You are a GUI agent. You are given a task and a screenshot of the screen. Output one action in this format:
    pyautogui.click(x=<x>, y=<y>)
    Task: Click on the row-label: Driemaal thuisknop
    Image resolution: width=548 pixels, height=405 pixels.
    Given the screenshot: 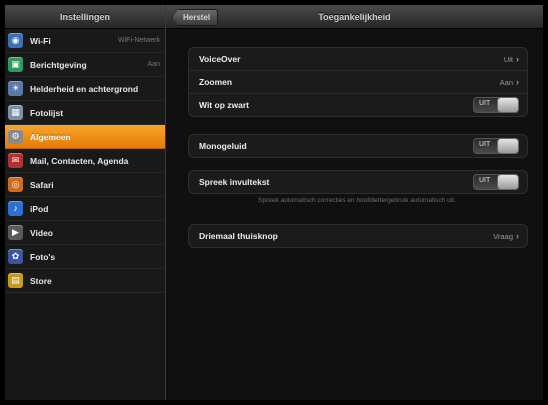 What is the action you would take?
    pyautogui.click(x=238, y=236)
    